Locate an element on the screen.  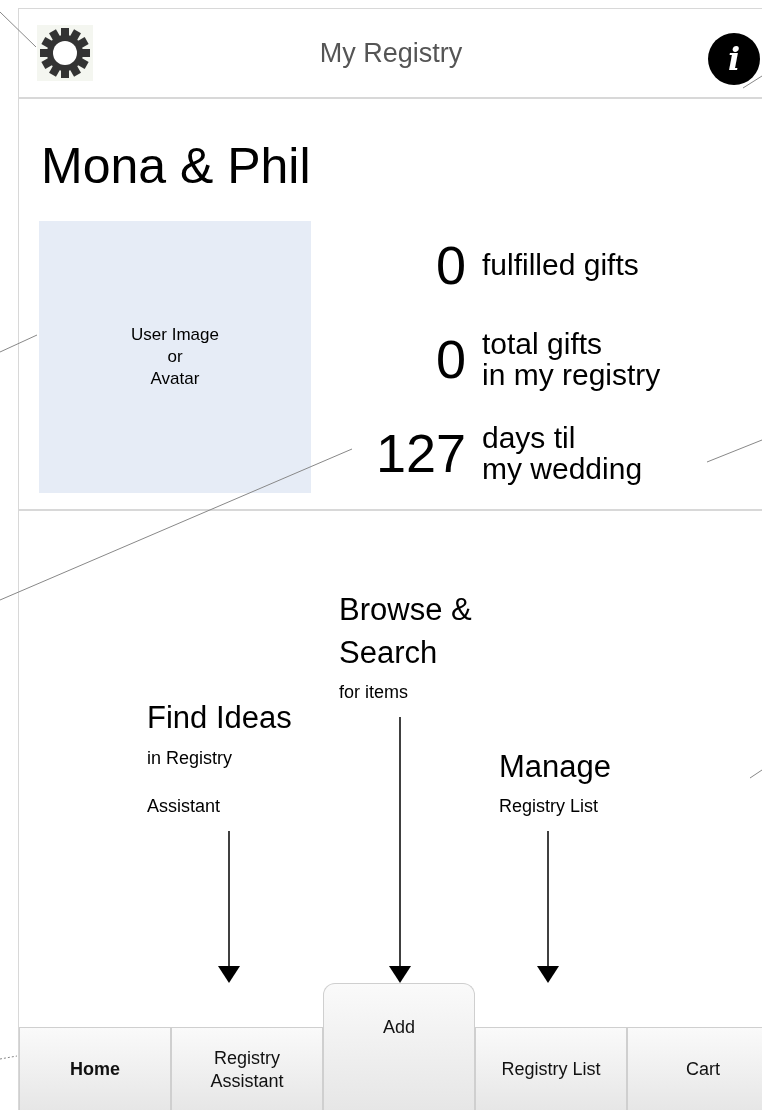
callout-subtitle: in Registry Assistant is located at coordinates (190, 782).